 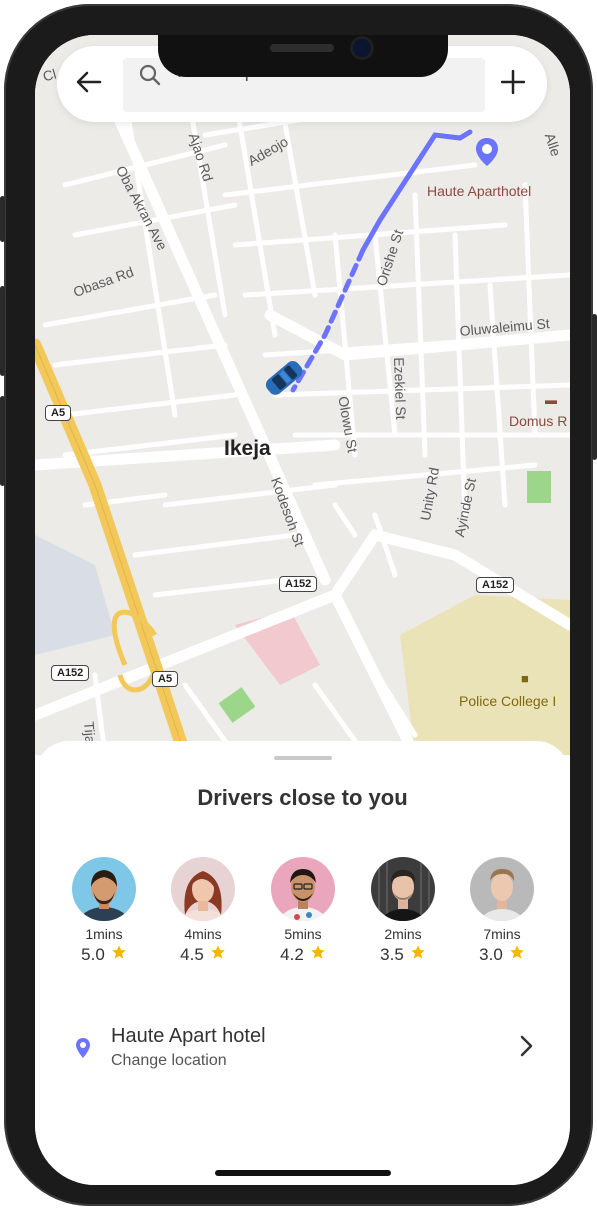 I want to click on driver-eta: 5mins, so click(x=303, y=934).